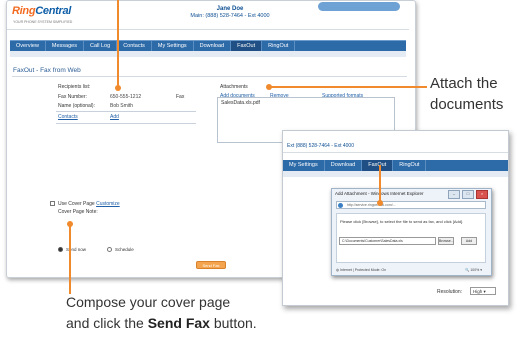 This screenshot has height=341, width=522. Describe the element at coordinates (47, 70) in the screenshot. I see `page-title: FaxOut - Fax from Web` at that location.